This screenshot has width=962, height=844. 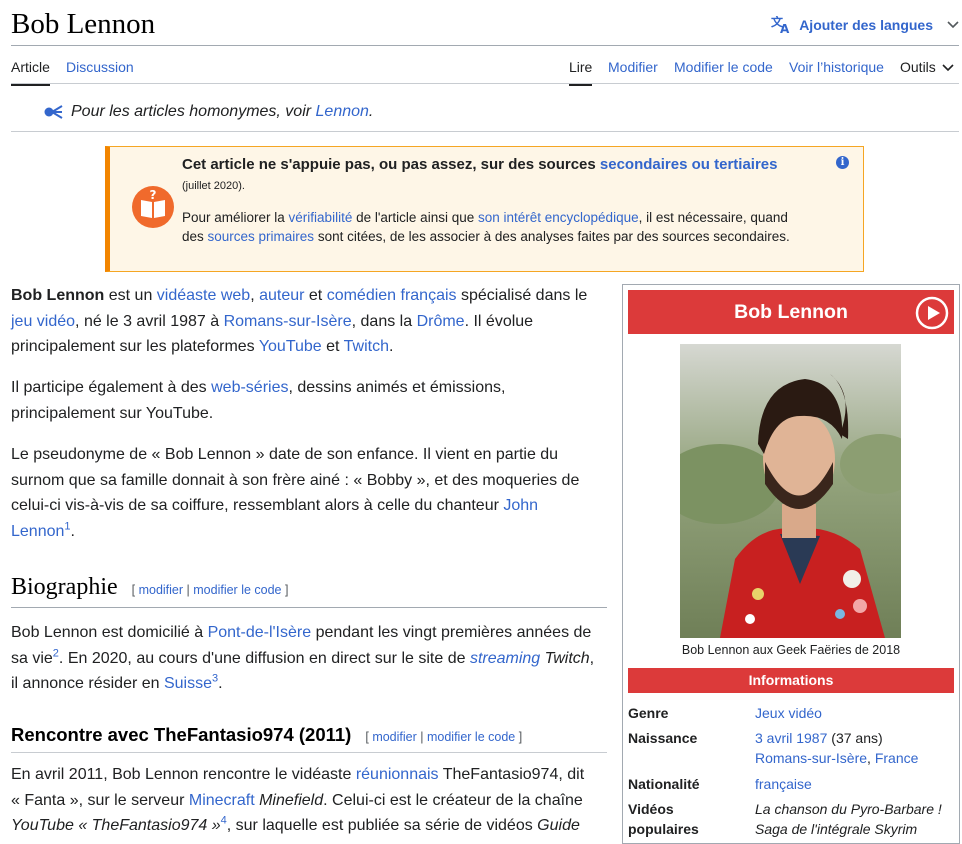 What do you see at coordinates (249, 387) in the screenshot?
I see `link-web-series: web-séries` at bounding box center [249, 387].